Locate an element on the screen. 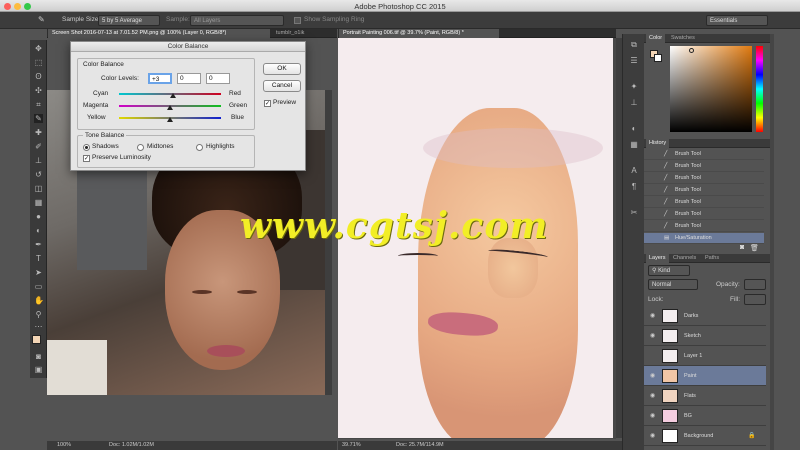 The height and width of the screenshot is (450, 800). clone-source-icon: ⊥ is located at coordinates (634, 103).